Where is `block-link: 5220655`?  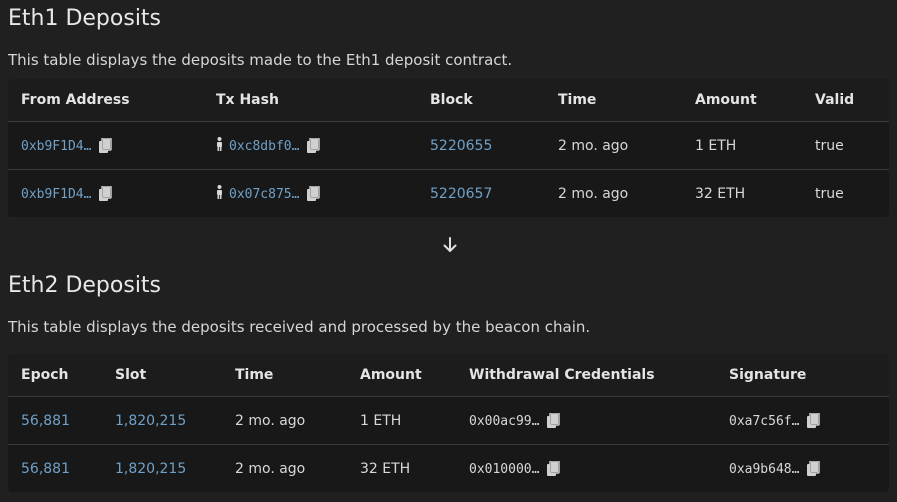
block-link: 5220655 is located at coordinates (461, 146).